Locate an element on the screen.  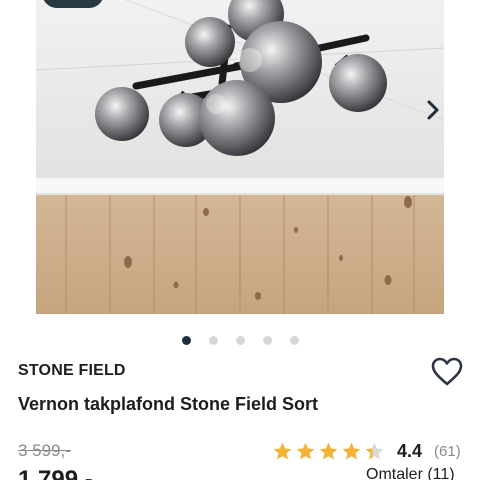
next-image-button is located at coordinates (433, 110).